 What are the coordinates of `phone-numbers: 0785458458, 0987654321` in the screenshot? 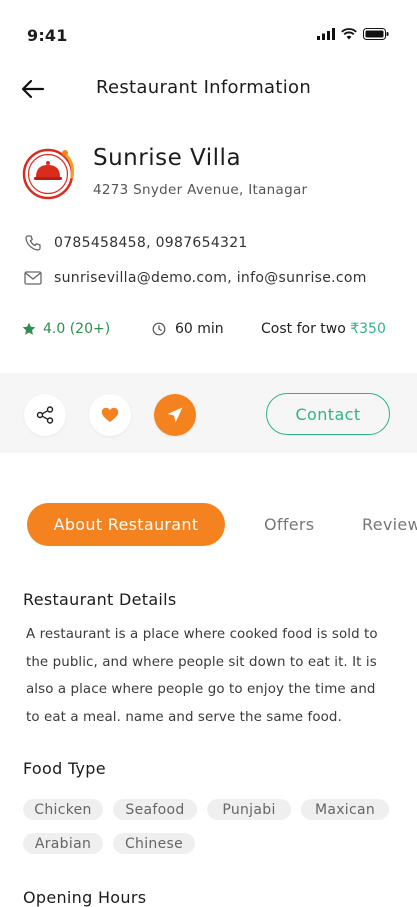 It's located at (151, 243).